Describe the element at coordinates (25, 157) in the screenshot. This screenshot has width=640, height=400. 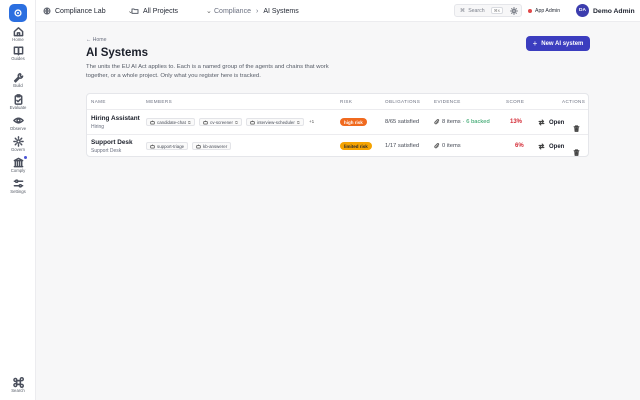
I see `notification-dot` at that location.